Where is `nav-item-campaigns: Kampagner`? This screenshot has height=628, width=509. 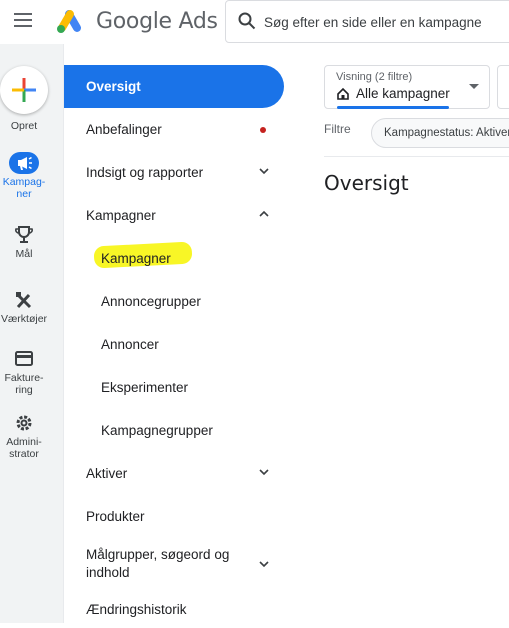
nav-item-campaigns: Kampagner is located at coordinates (174, 215).